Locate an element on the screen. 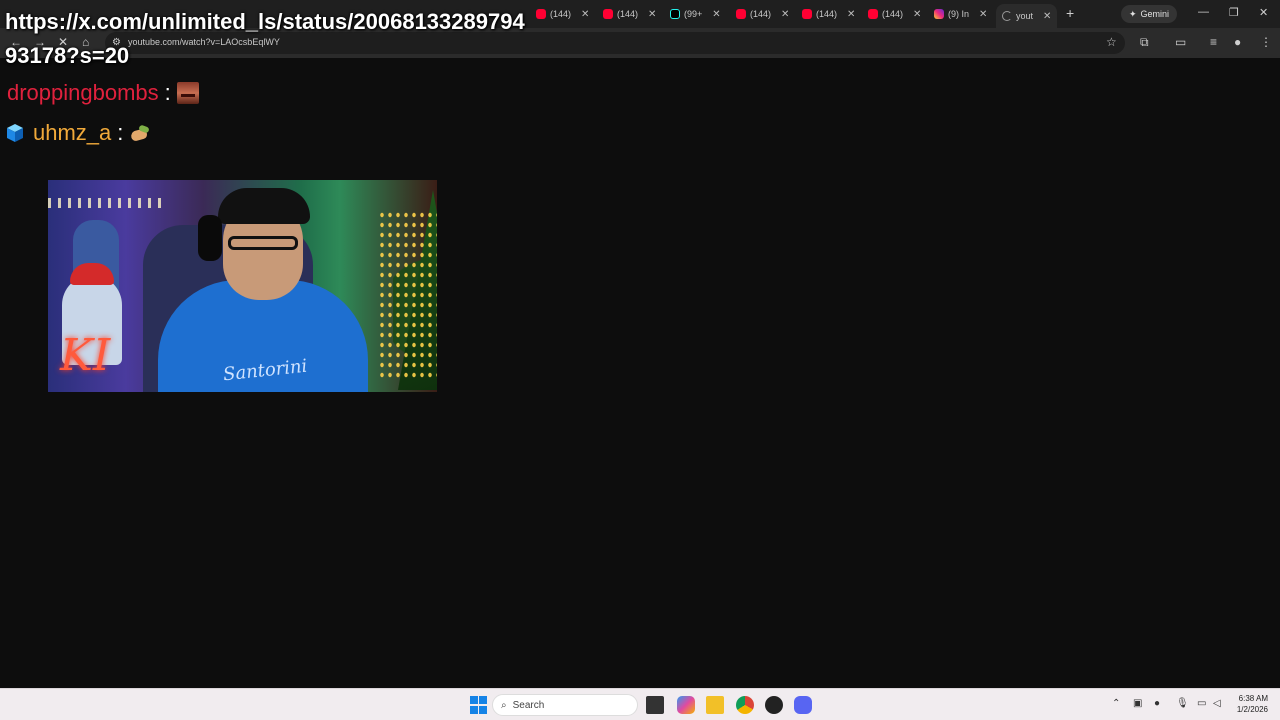 Image resolution: width=1280 pixels, height=720 pixels. system-clock: 6:38 AM 1/2/2026 is located at coordinates (1249, 704).